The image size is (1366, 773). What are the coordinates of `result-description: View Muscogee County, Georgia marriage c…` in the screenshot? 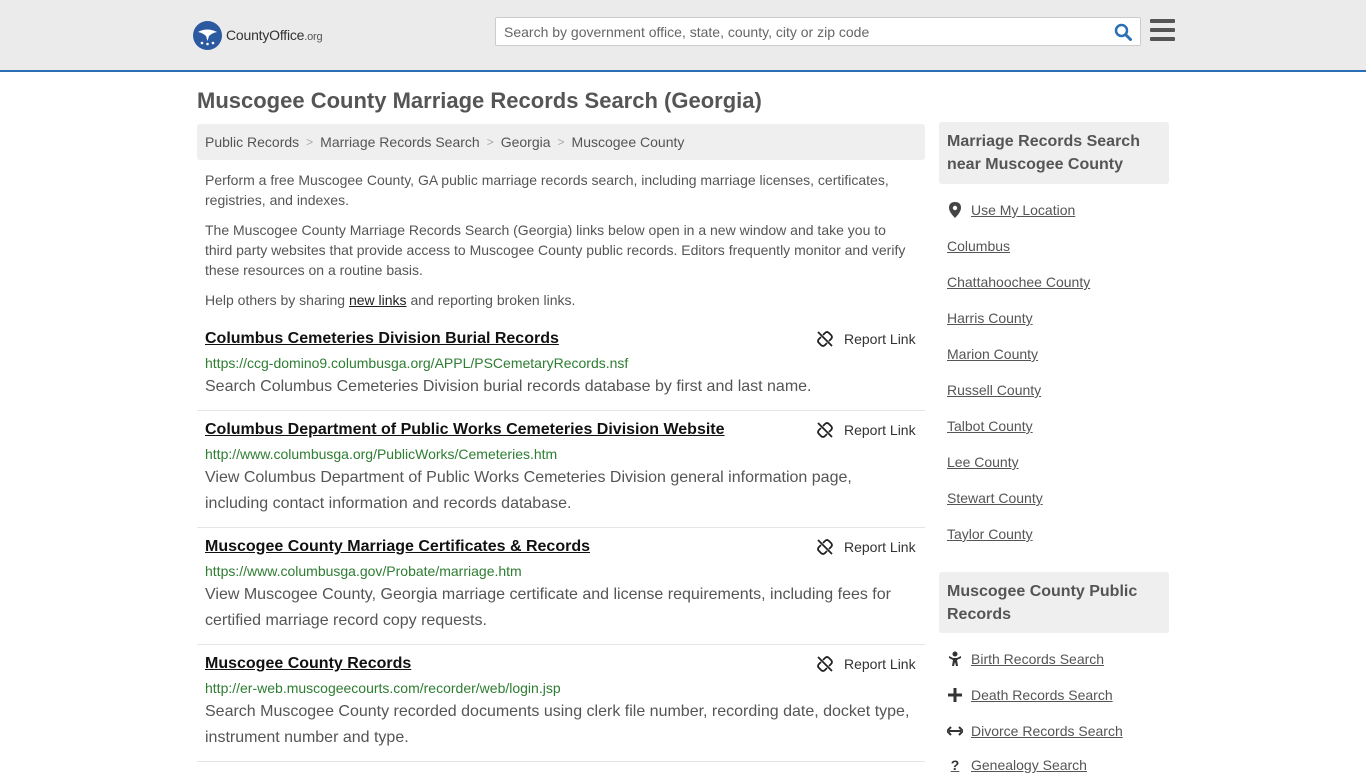 It's located at (548, 607).